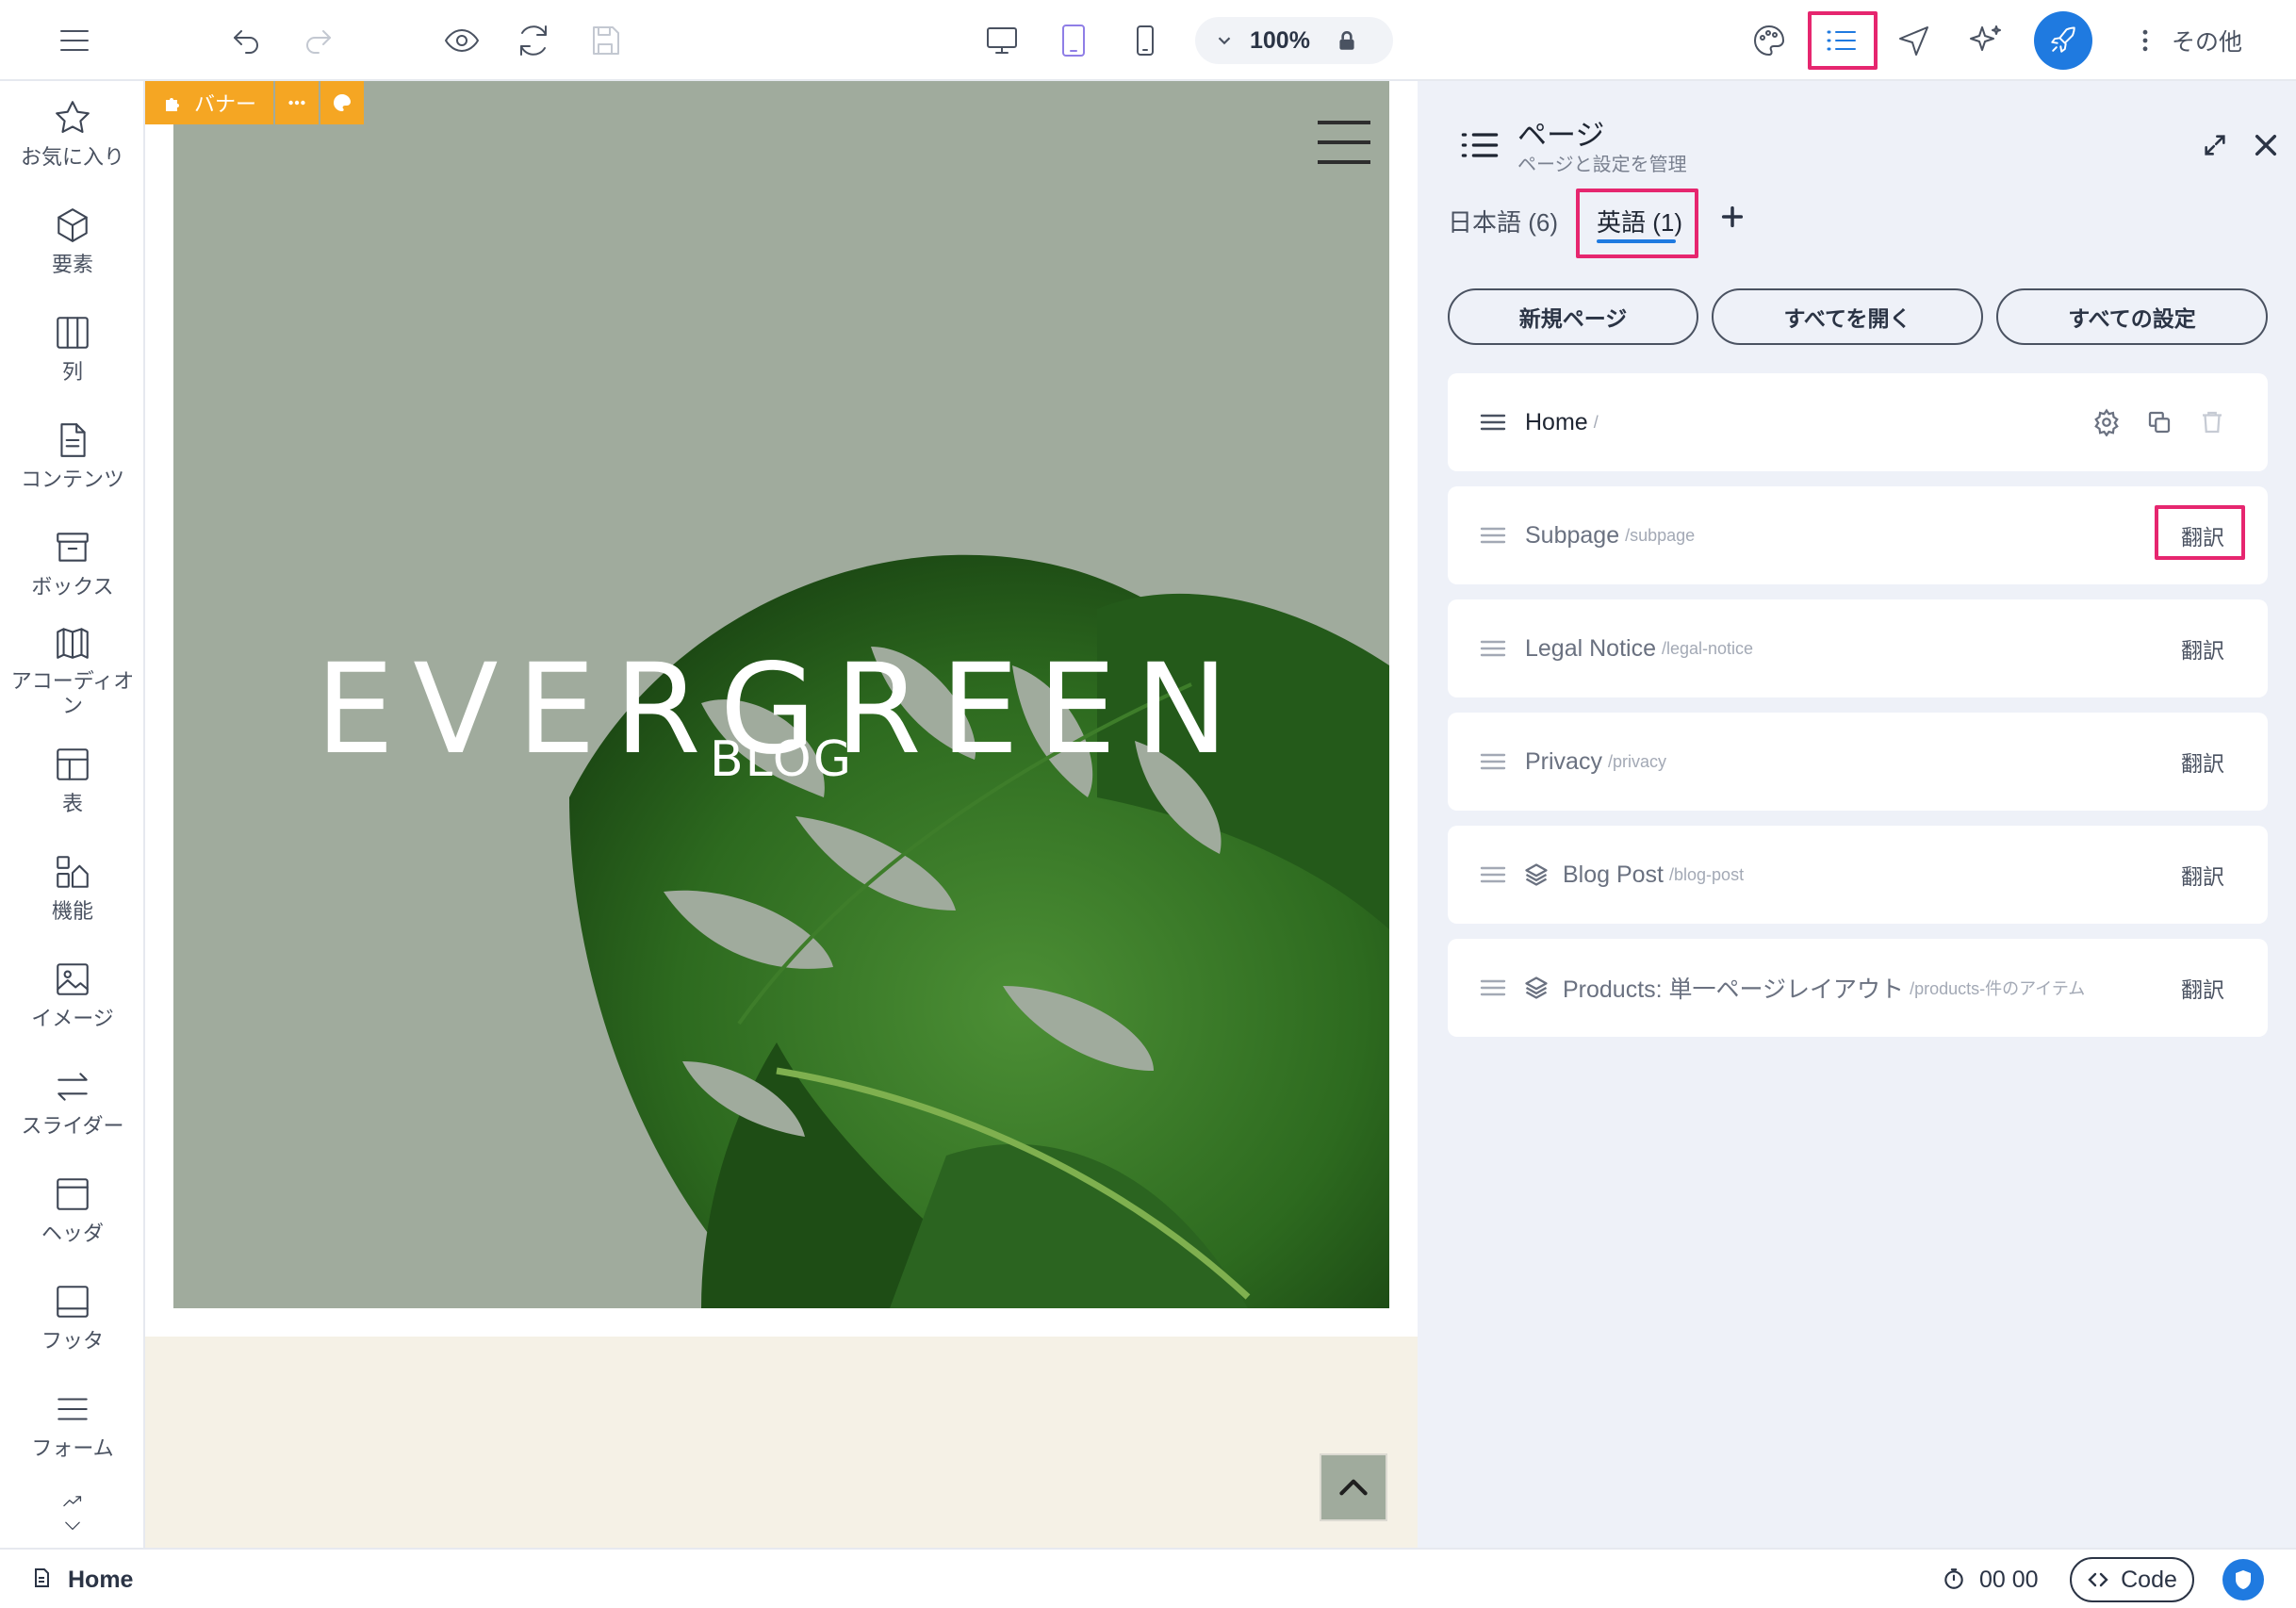  I want to click on sidebar-item-table: 表, so click(72, 780).